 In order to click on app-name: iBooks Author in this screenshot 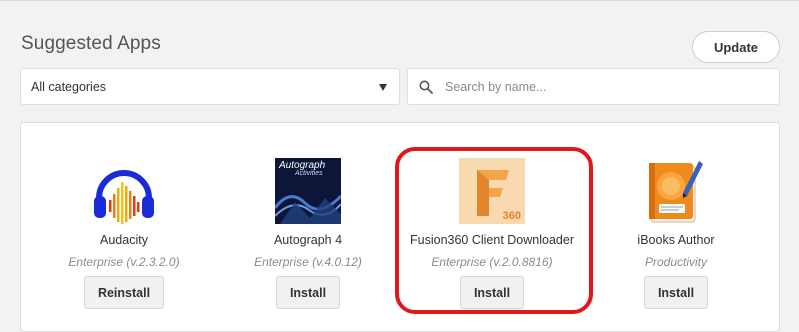, I will do `click(676, 240)`.